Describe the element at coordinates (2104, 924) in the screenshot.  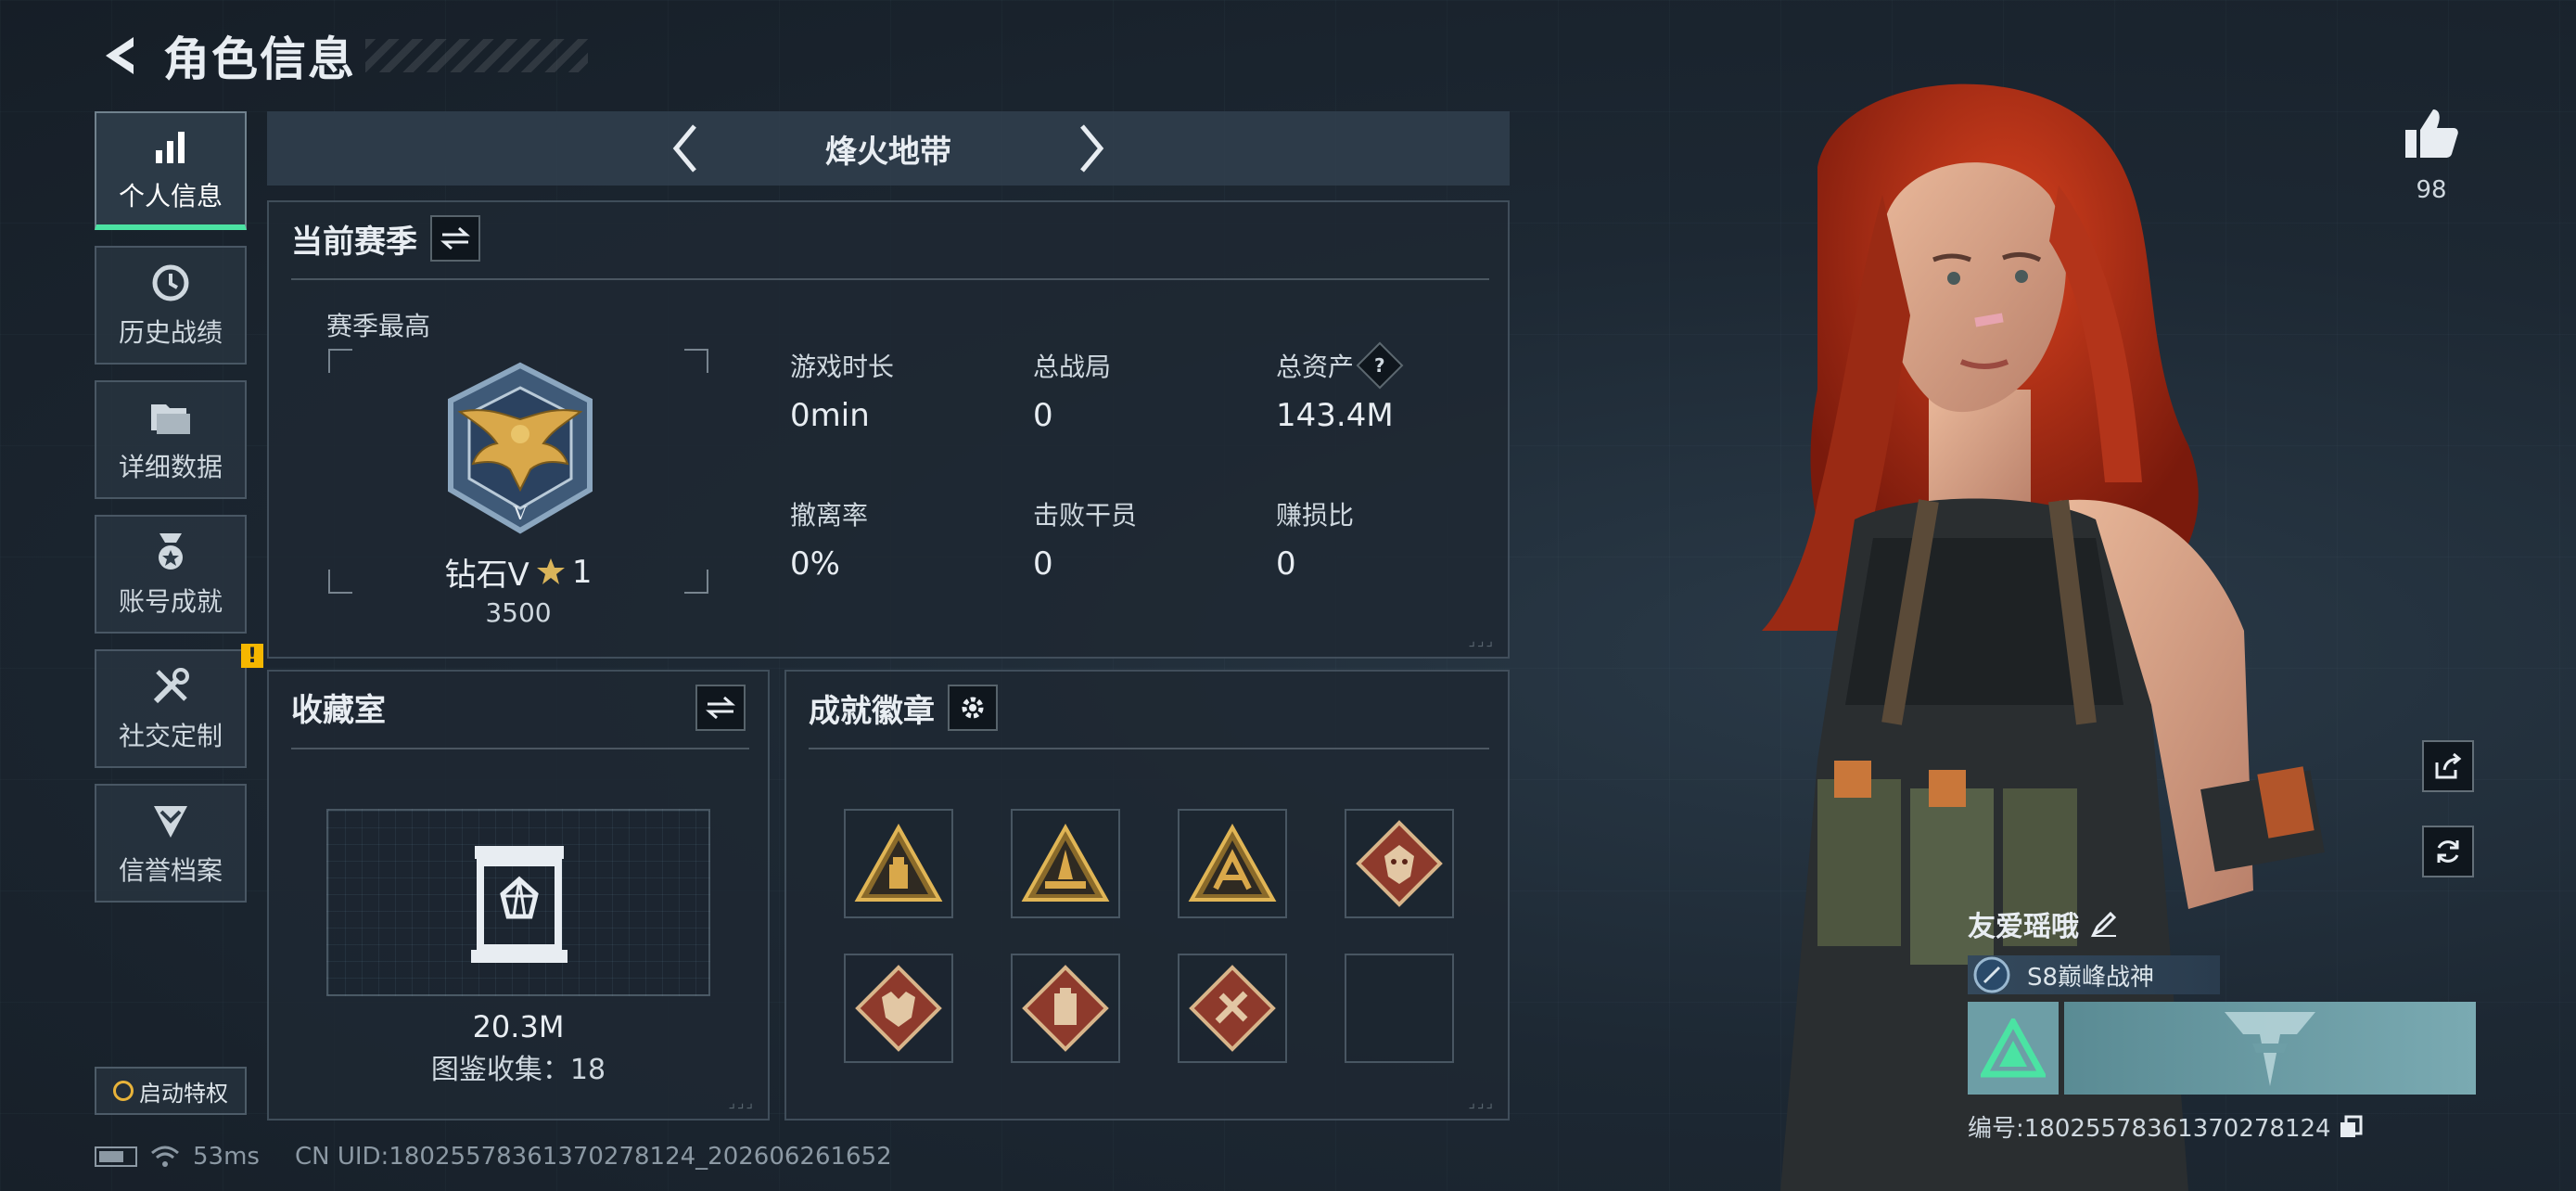
I see `edit-pencil-icon` at that location.